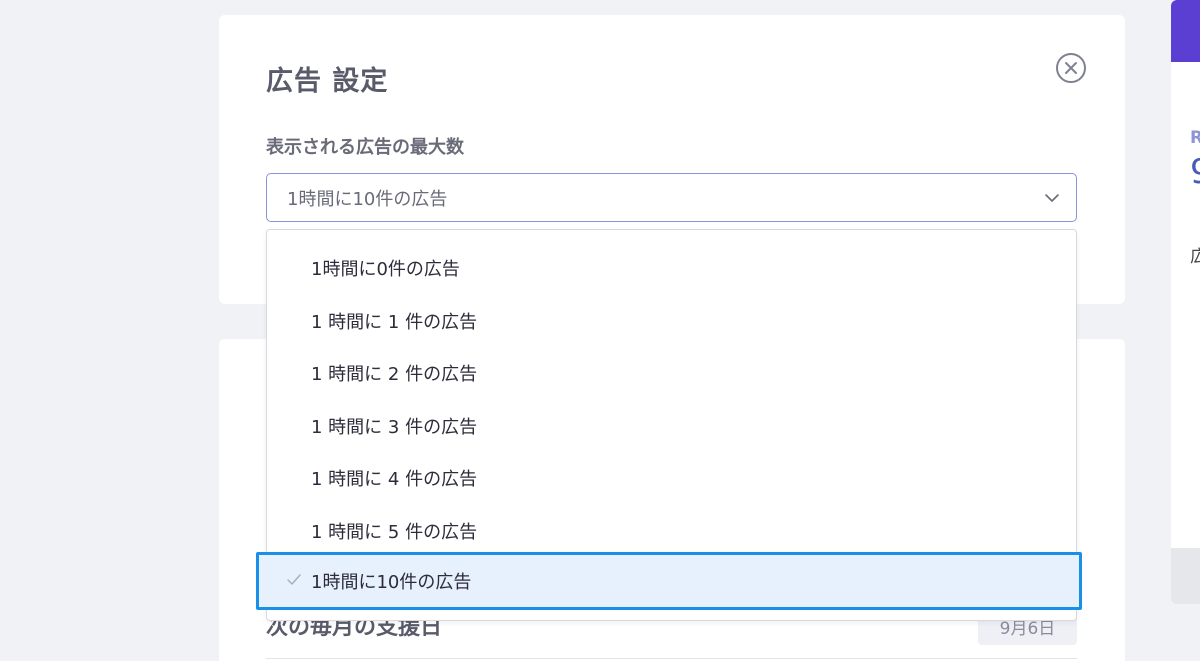  I want to click on close-circle-icon, so click(1071, 68).